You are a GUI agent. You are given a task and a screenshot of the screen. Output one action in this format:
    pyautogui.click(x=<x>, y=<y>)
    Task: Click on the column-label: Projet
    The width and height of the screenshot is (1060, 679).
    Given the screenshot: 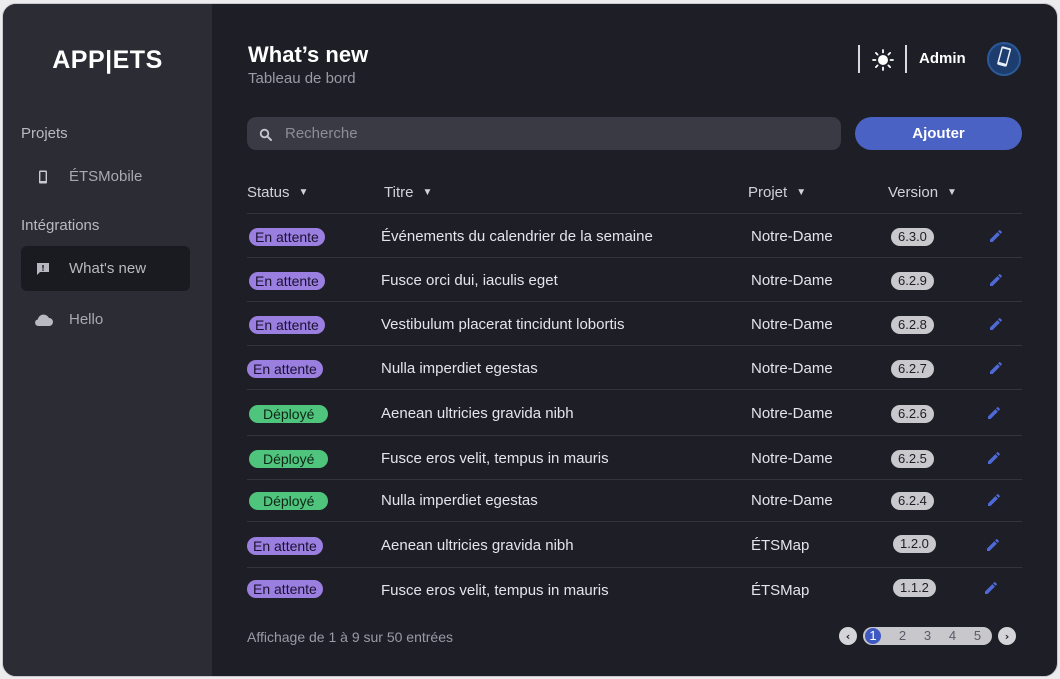 What is the action you would take?
    pyautogui.click(x=768, y=192)
    